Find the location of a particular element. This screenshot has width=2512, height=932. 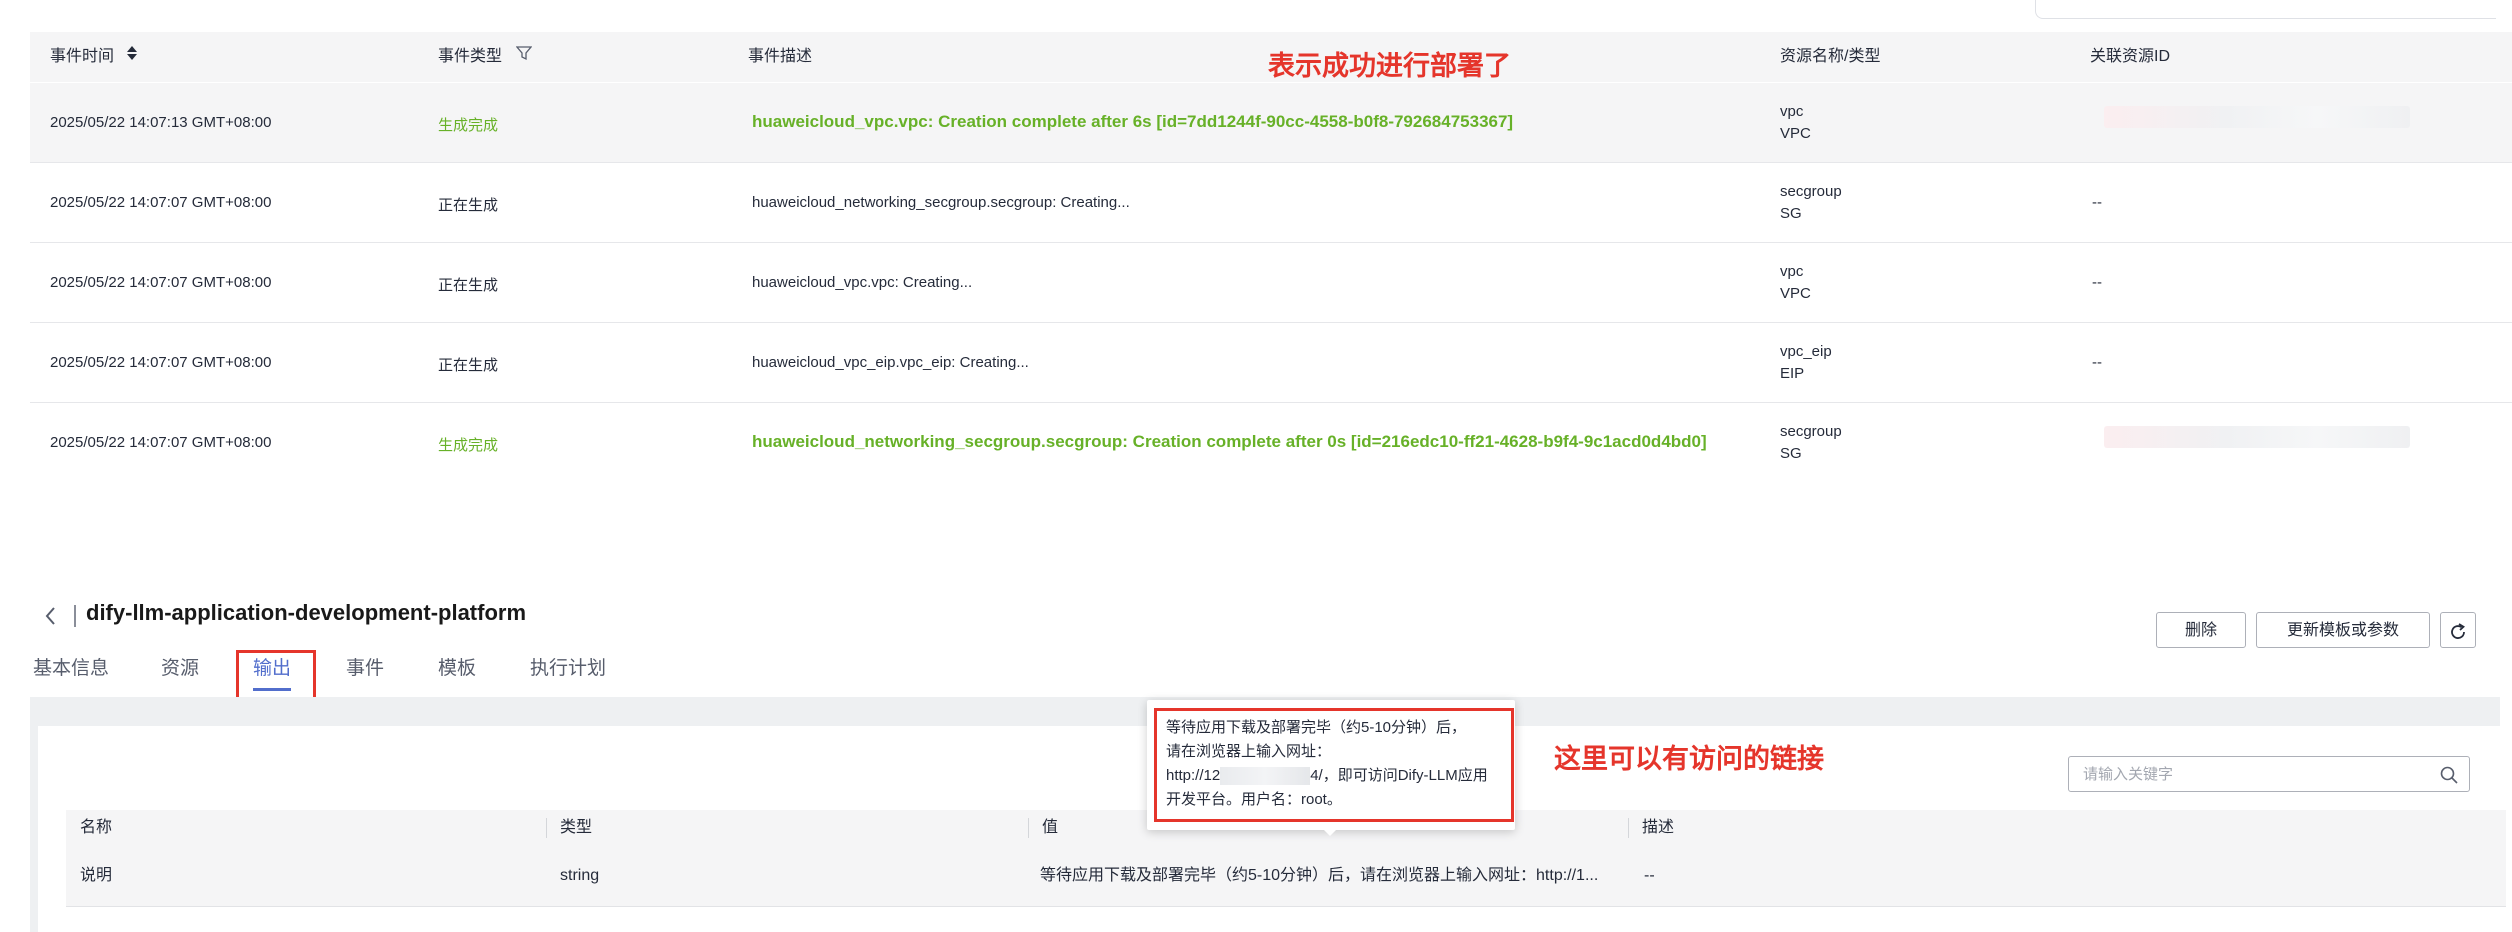

refresh-icon is located at coordinates (2458, 638).